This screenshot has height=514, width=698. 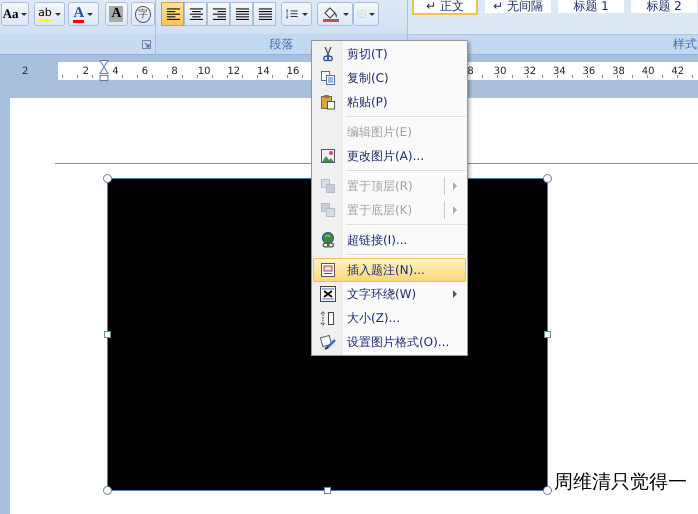 What do you see at coordinates (620, 482) in the screenshot?
I see `document-text: 周维清只觉得一` at bounding box center [620, 482].